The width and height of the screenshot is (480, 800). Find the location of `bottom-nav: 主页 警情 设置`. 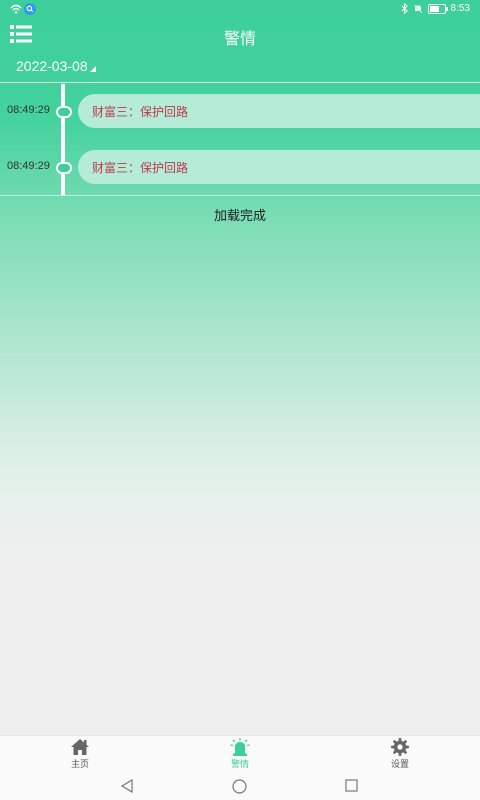

bottom-nav: 主页 警情 设置 is located at coordinates (240, 754).